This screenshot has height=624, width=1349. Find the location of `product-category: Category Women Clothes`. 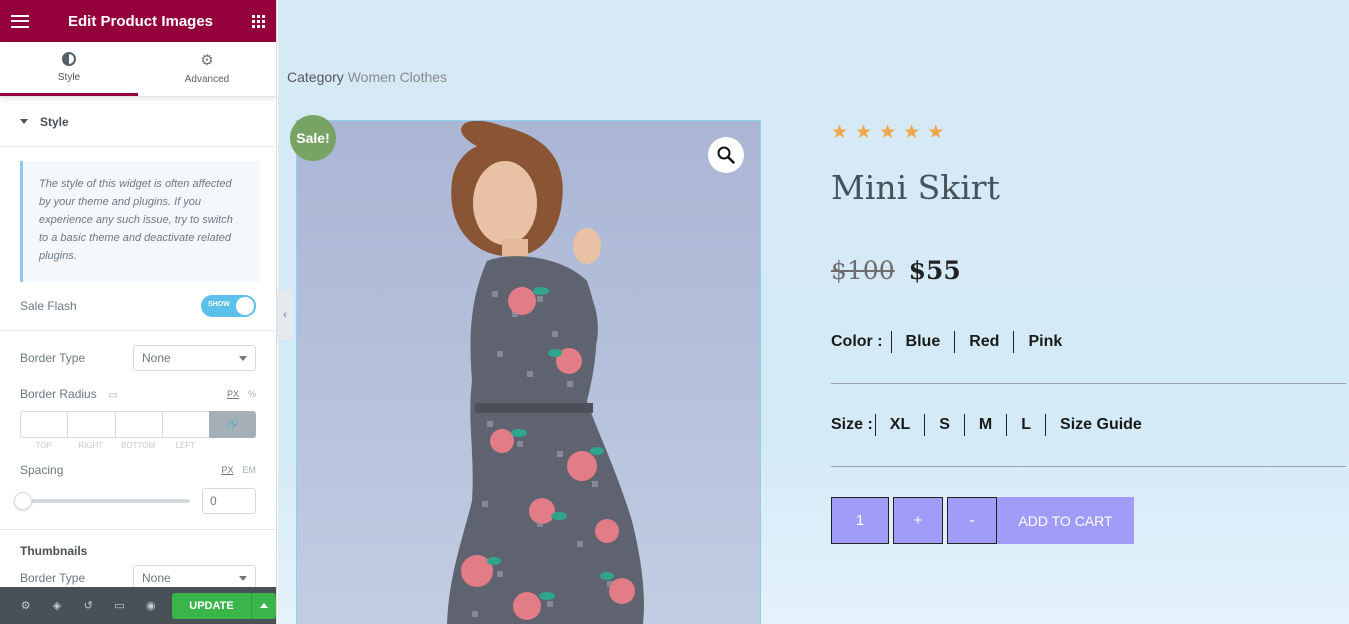

product-category: Category Women Clothes is located at coordinates (367, 77).